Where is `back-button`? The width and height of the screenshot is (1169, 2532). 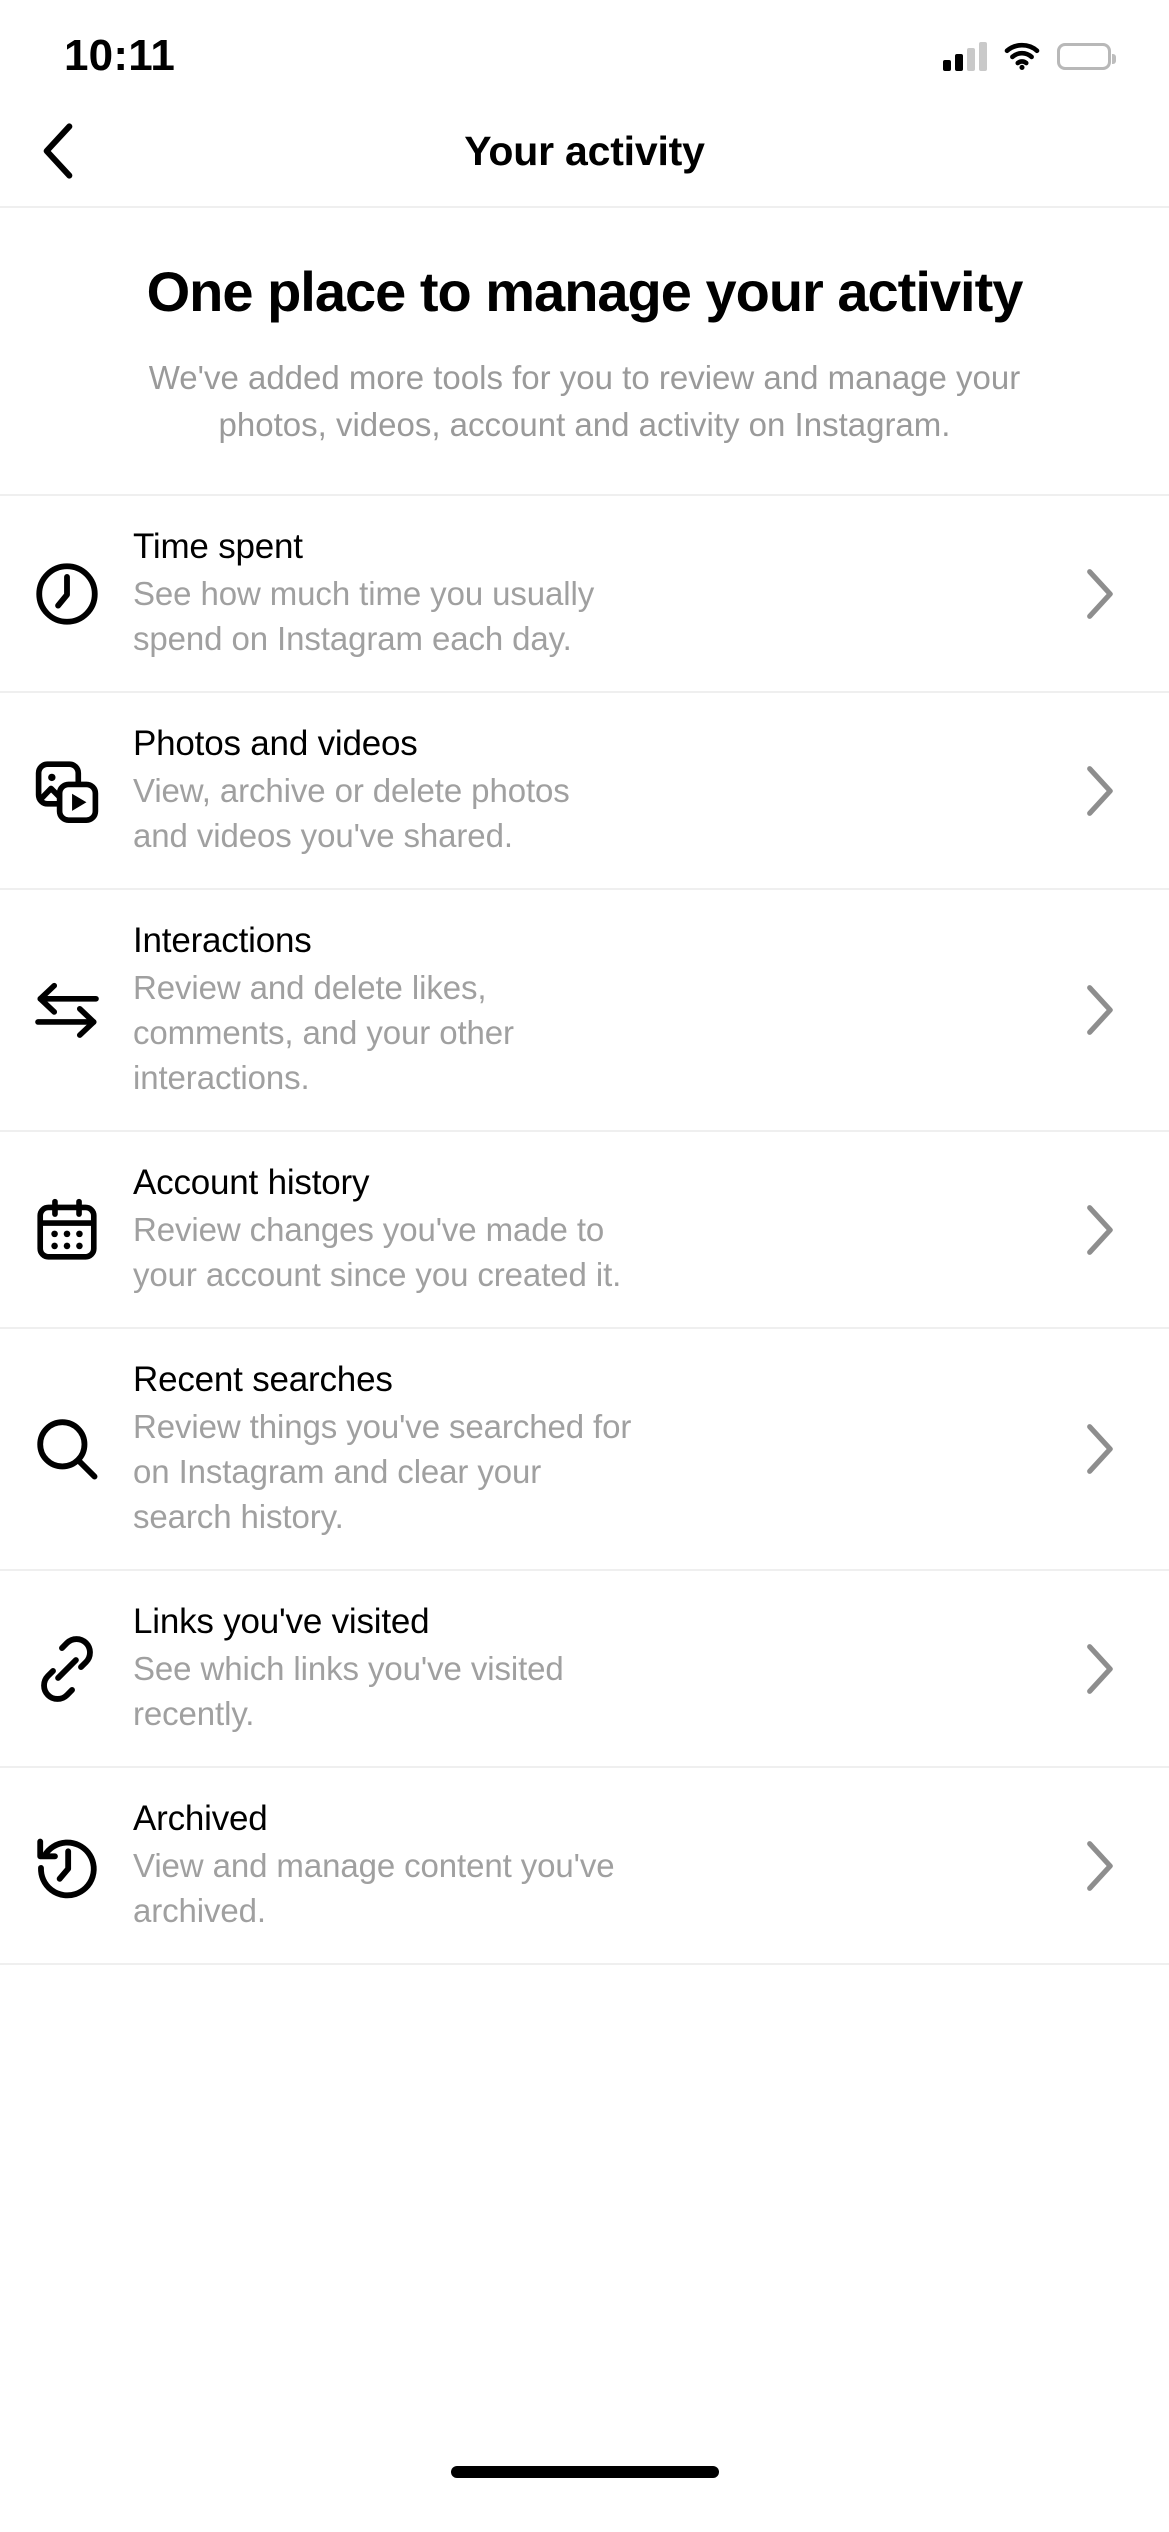 back-button is located at coordinates (58, 151).